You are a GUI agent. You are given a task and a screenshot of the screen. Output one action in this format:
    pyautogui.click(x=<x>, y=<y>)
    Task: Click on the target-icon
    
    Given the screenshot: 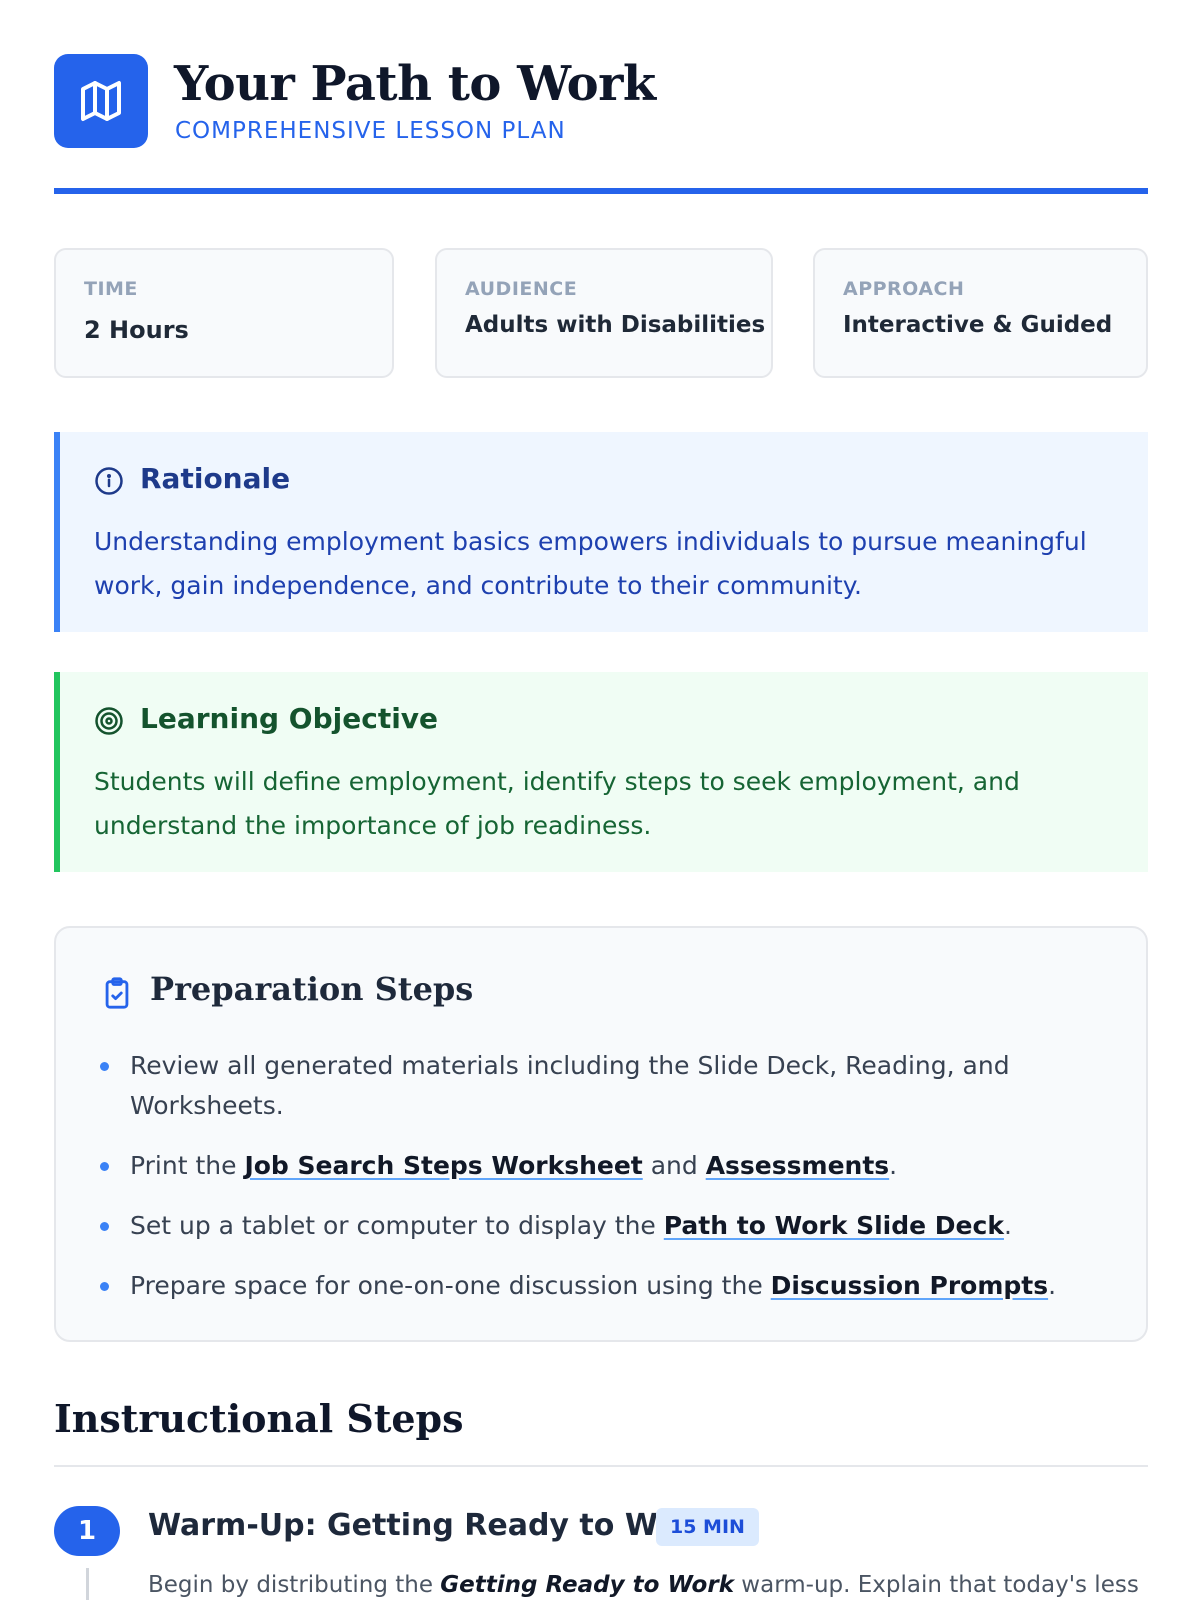 What is the action you would take?
    pyautogui.click(x=109, y=723)
    